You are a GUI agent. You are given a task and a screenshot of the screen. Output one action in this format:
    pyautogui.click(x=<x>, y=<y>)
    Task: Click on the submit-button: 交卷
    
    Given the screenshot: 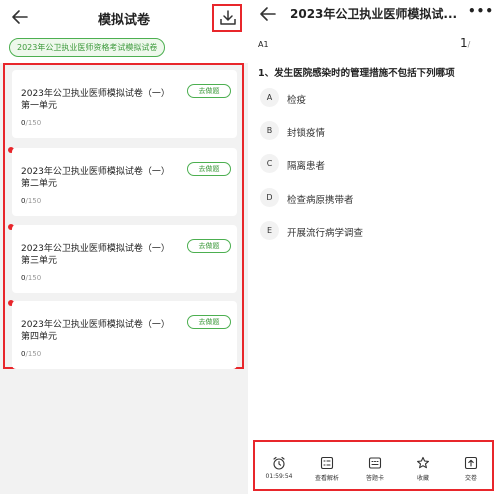 What is the action you would take?
    pyautogui.click(x=471, y=465)
    